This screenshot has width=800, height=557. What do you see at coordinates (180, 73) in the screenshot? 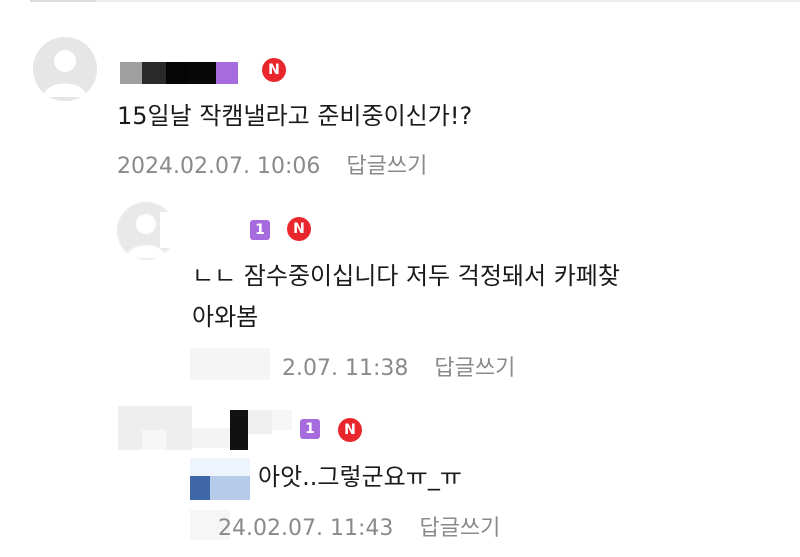
I see `nickname-redacted` at bounding box center [180, 73].